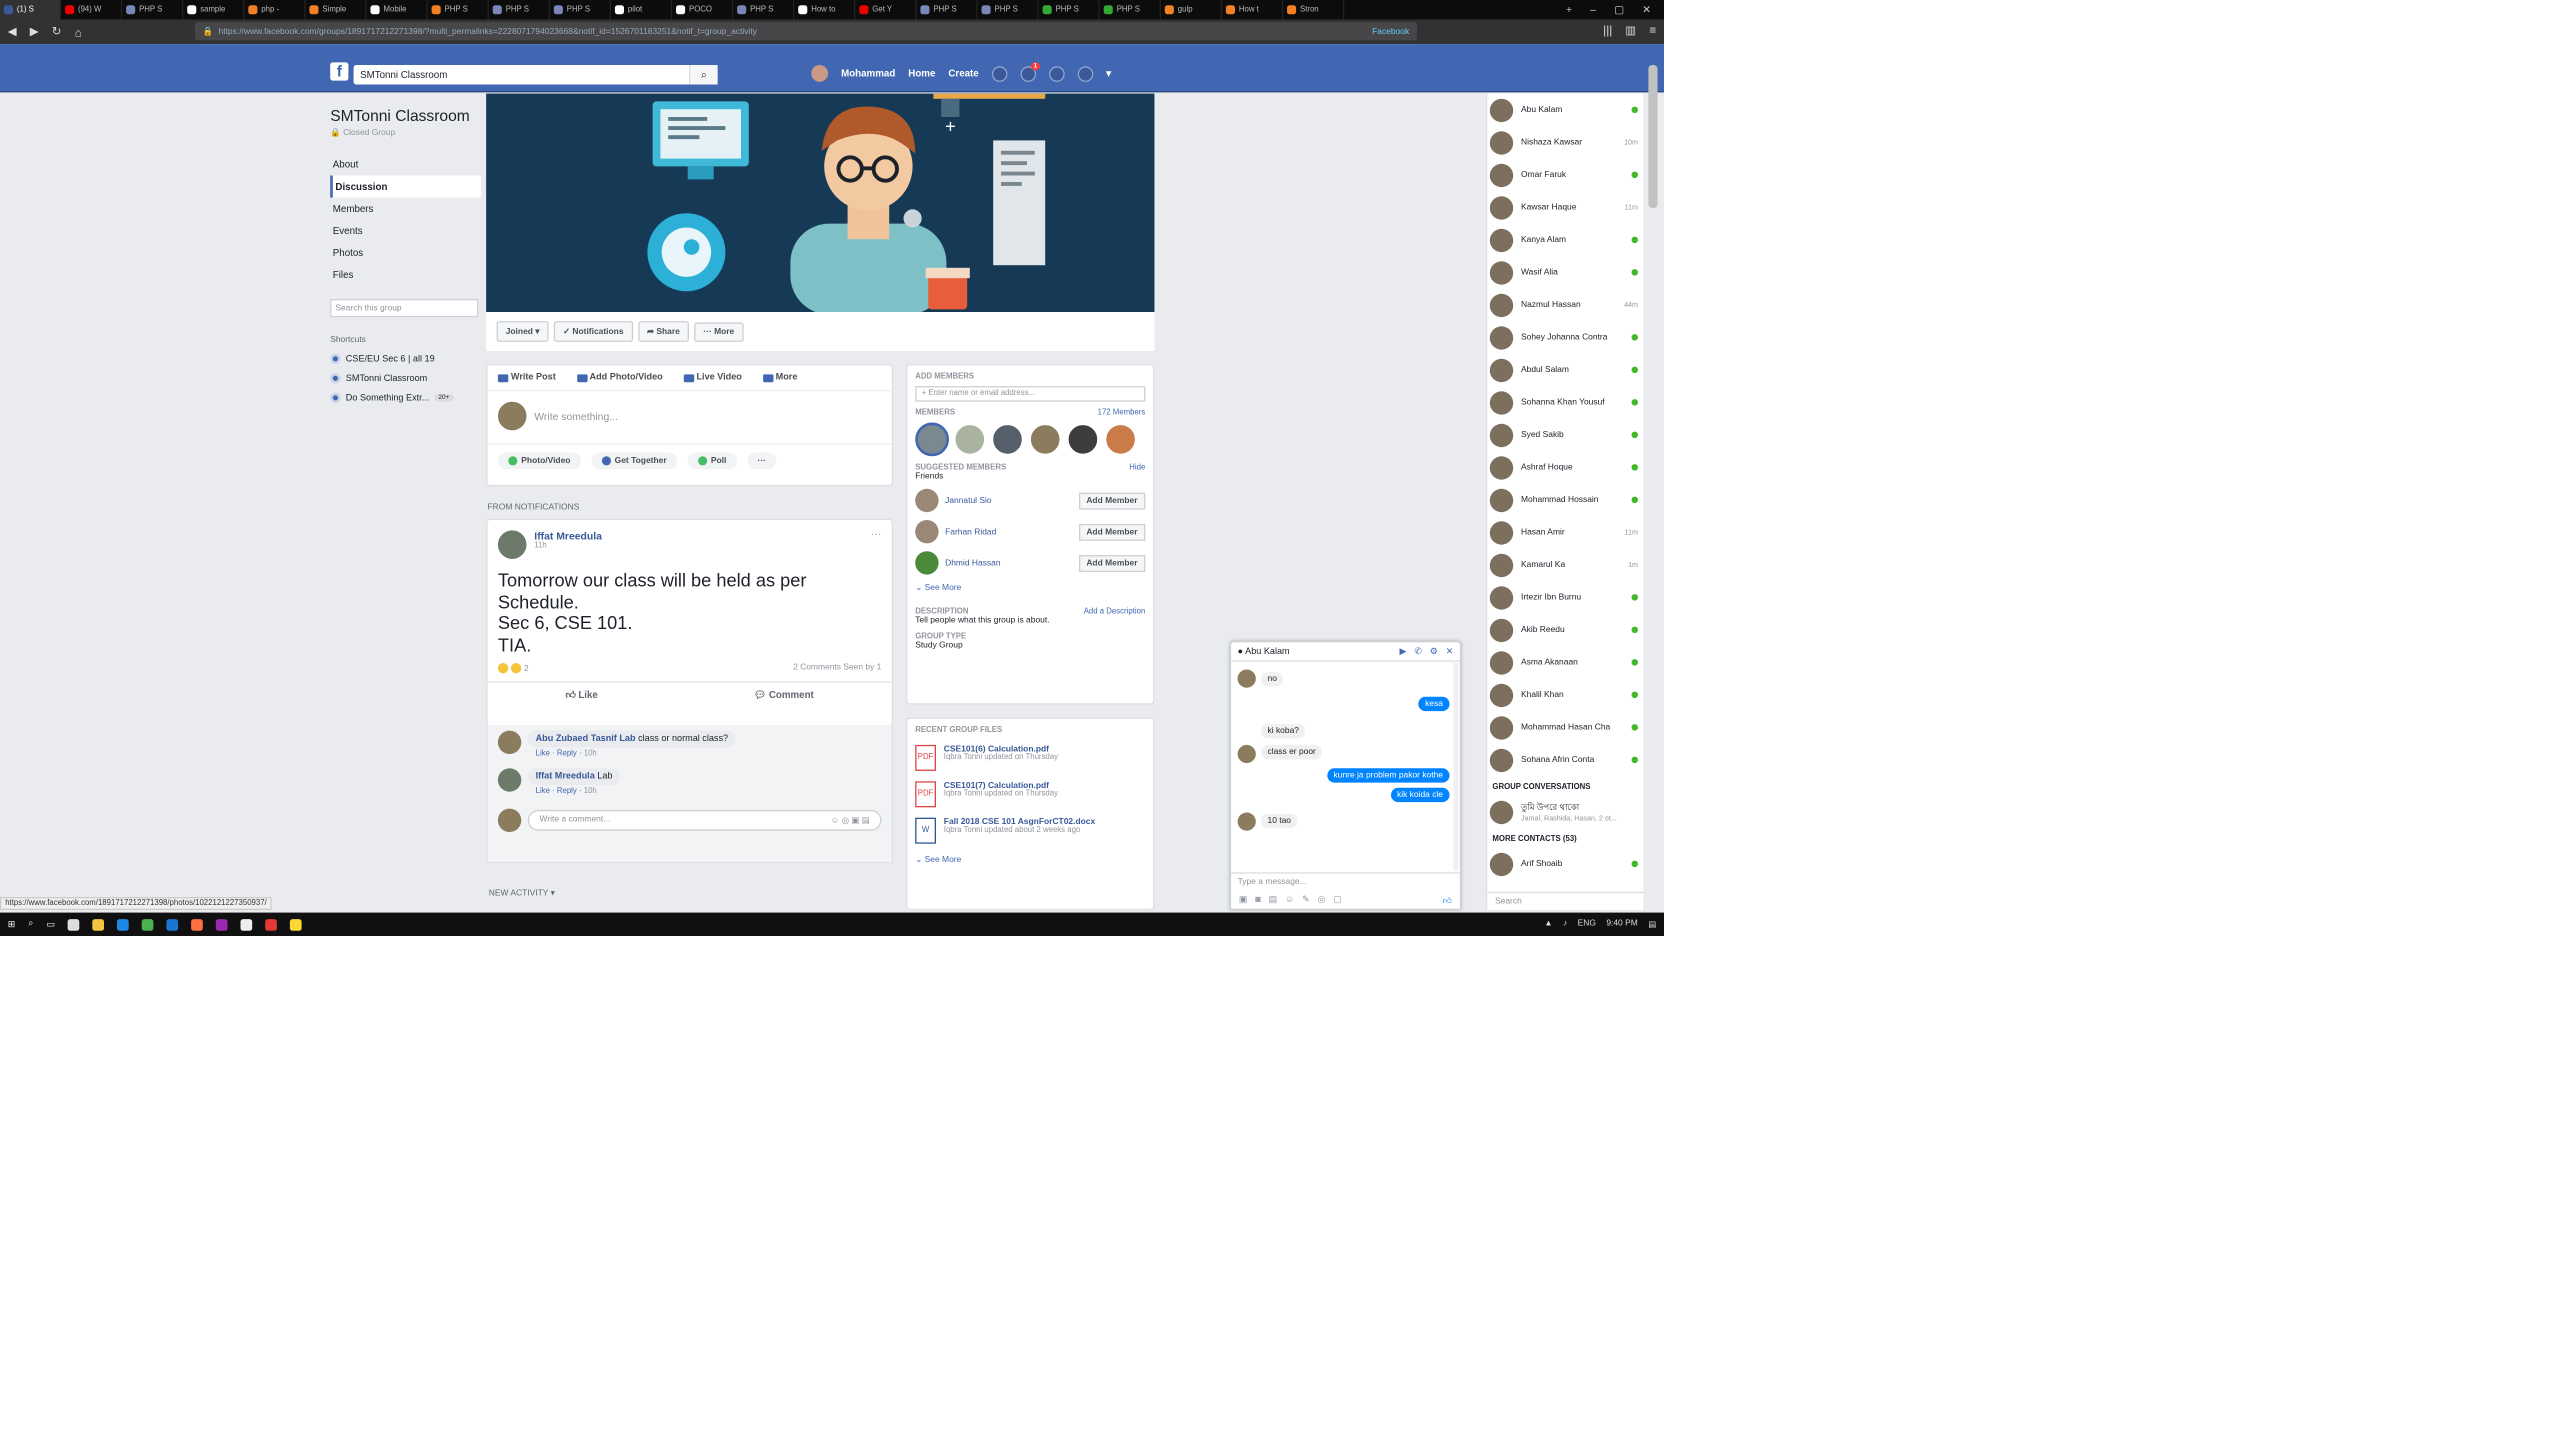 This screenshot has height=1440, width=2560. What do you see at coordinates (1008, 531) in the screenshot?
I see `suggested-member-name: Farhan Ridad` at bounding box center [1008, 531].